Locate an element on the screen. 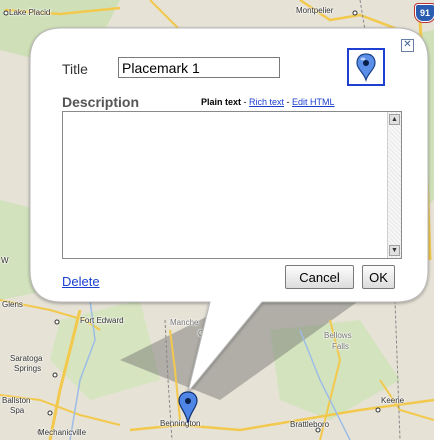 The image size is (434, 440). map-label-manchester-center: Cen is located at coordinates (205, 333).